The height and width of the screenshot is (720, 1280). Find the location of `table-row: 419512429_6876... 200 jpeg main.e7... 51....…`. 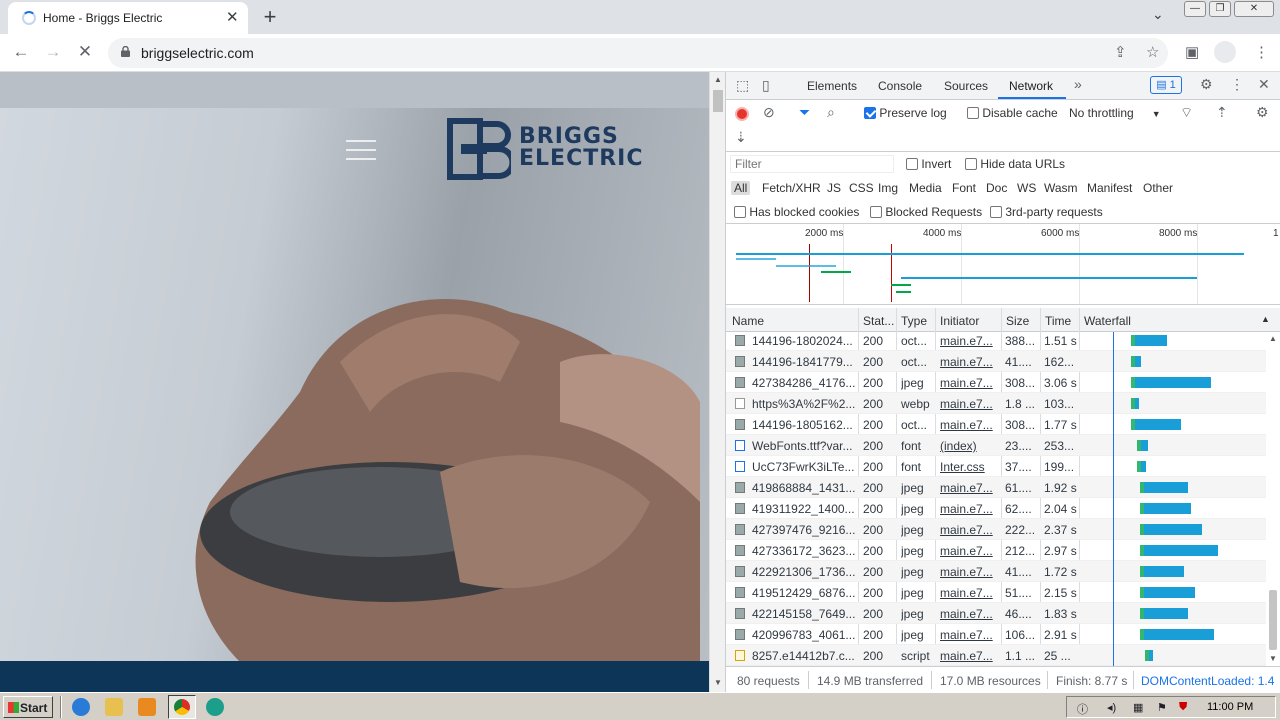

table-row: 419512429_6876... 200 jpeg main.e7... 51....… is located at coordinates (996, 592).